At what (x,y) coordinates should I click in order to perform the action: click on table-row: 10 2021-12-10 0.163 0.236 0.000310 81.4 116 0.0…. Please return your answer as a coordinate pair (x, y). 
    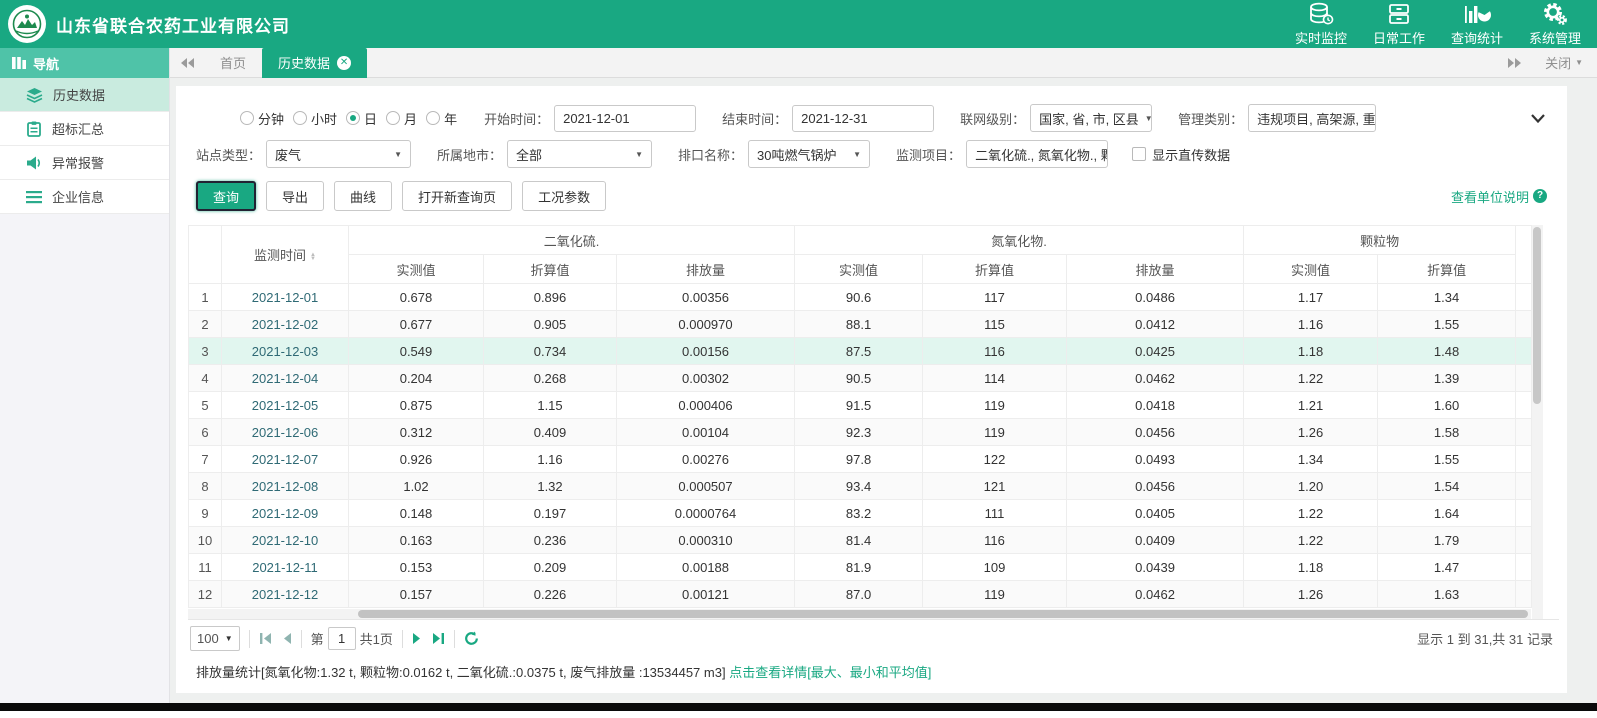
    Looking at the image, I should click on (860, 540).